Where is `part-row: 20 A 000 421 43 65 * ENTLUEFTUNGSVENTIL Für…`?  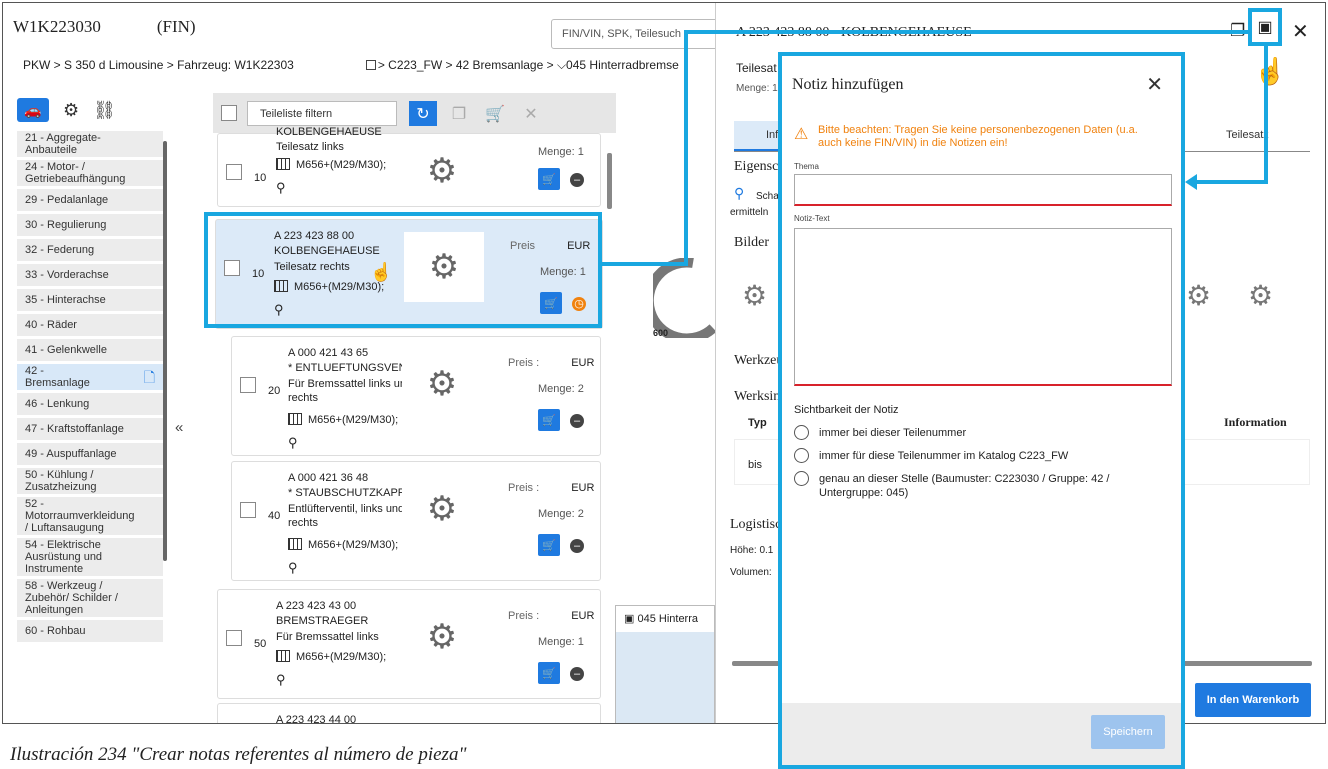 part-row: 20 A 000 421 43 65 * ENTLUEFTUNGSVENTIL Für… is located at coordinates (416, 396).